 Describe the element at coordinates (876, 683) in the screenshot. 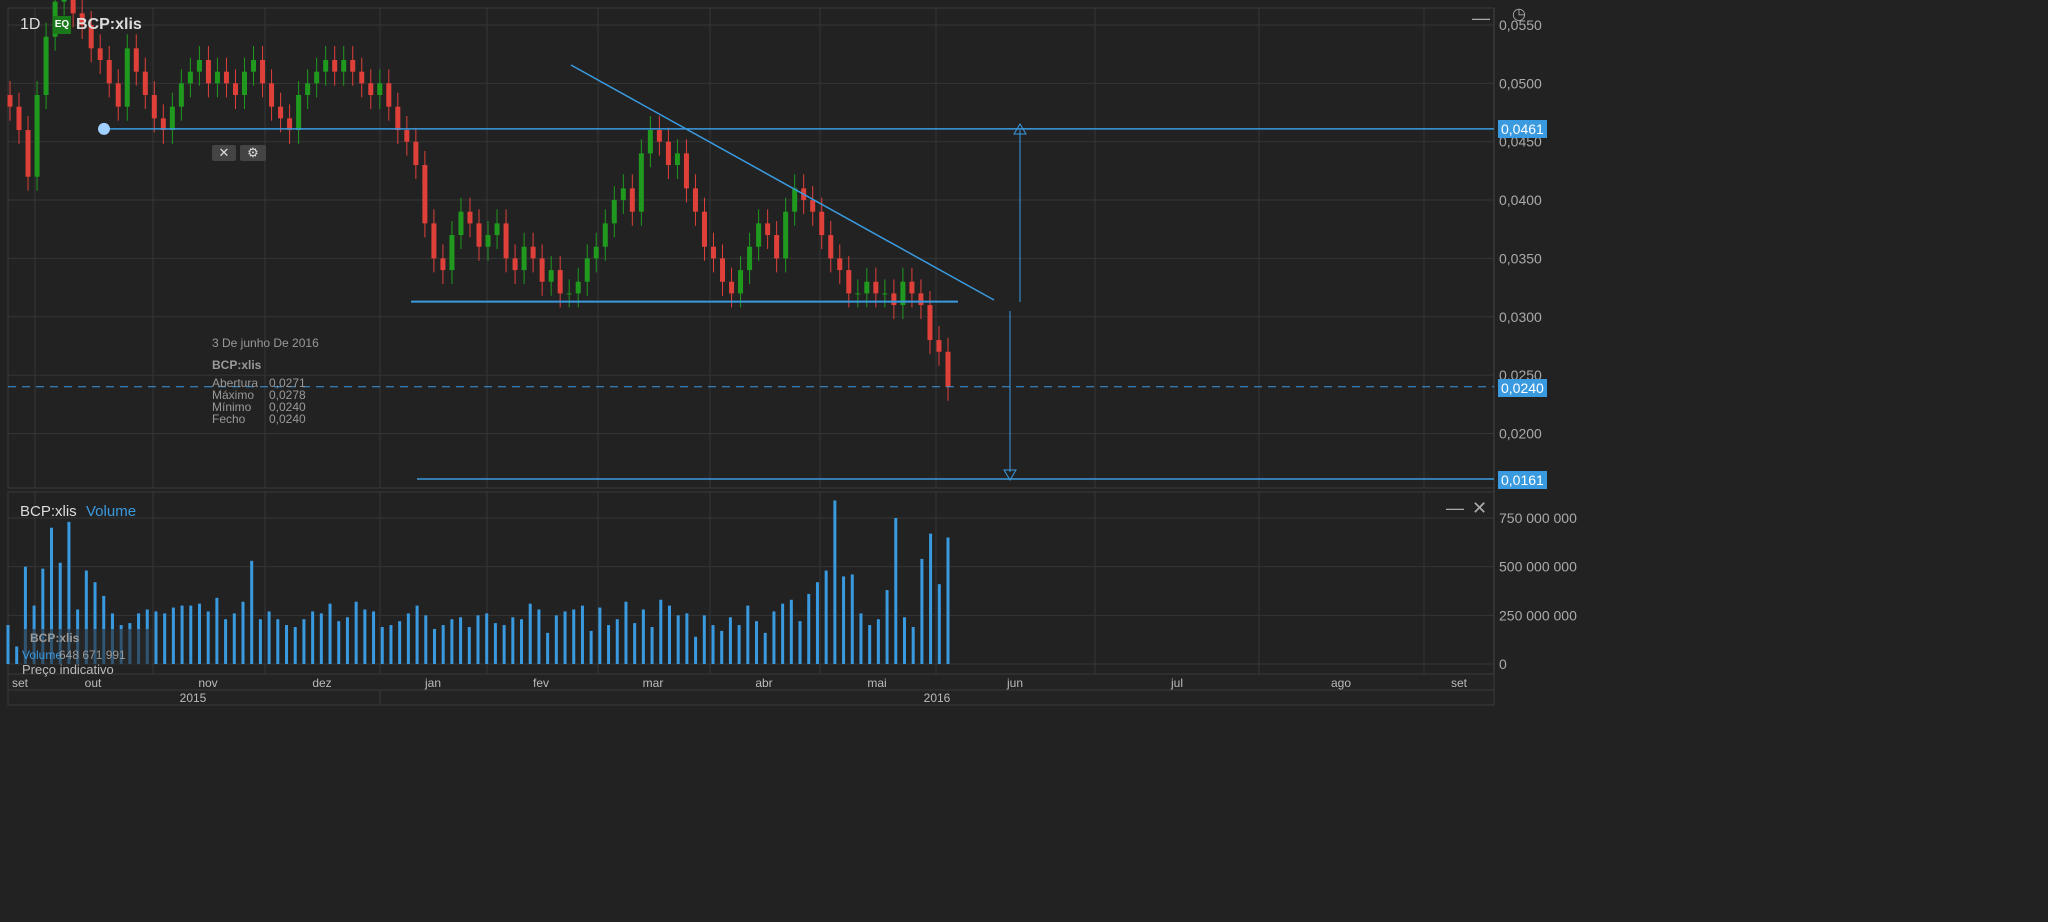

I see `month-label: mai` at that location.